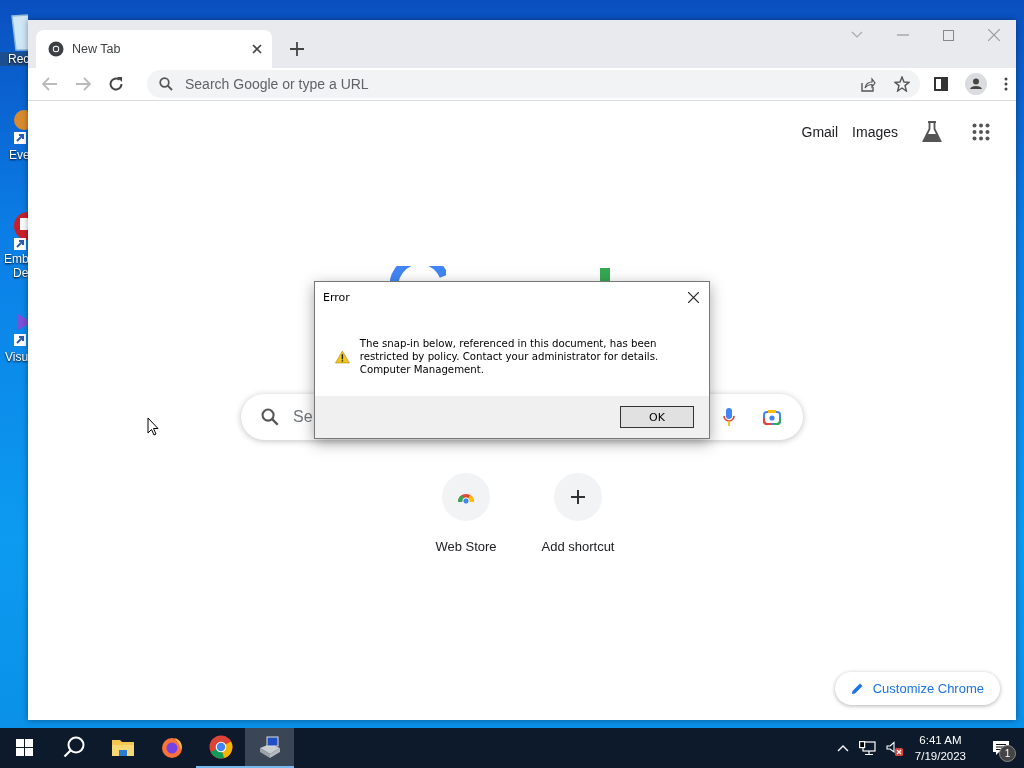 Image resolution: width=1024 pixels, height=768 pixels. I want to click on pencil-icon, so click(857, 688).